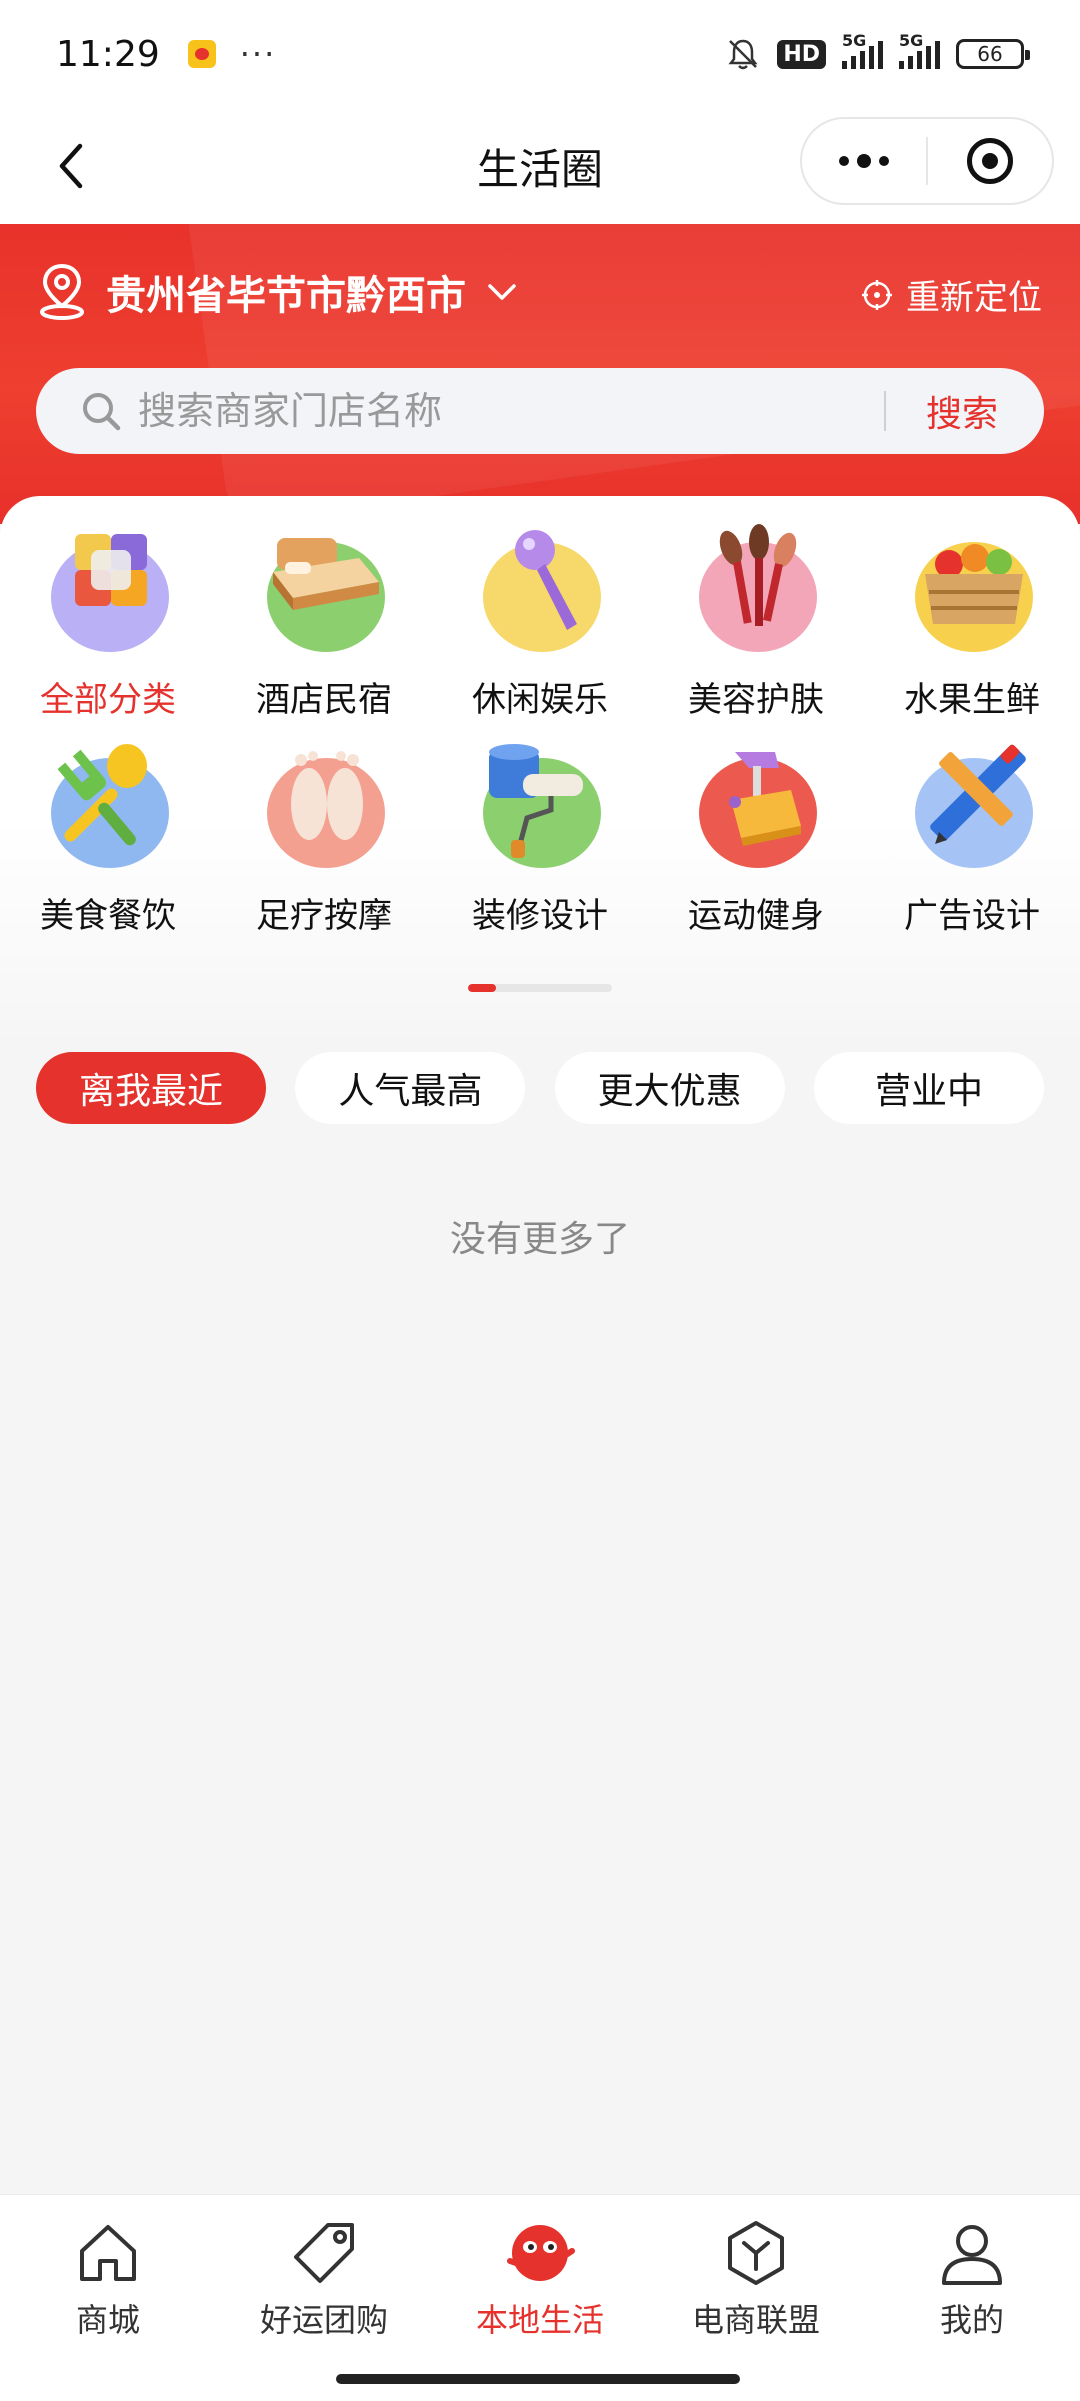  What do you see at coordinates (540, 916) in the screenshot?
I see `category-label: 装修设计` at bounding box center [540, 916].